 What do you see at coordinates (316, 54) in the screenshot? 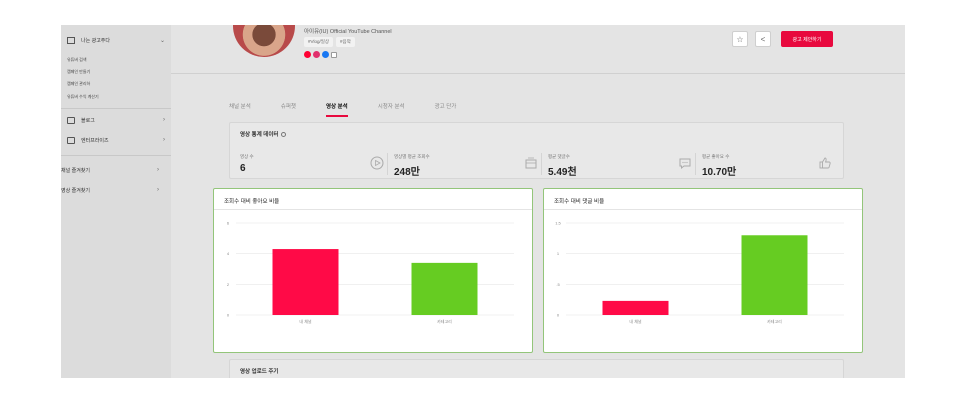
I see `instagram-icon` at bounding box center [316, 54].